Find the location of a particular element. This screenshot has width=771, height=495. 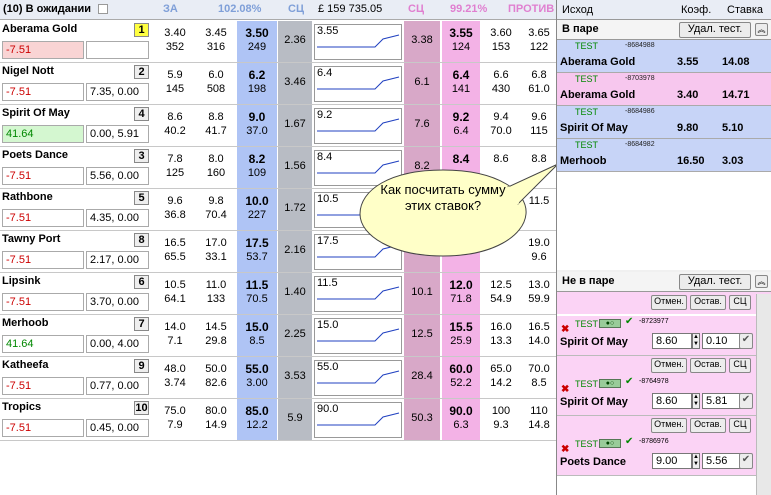

lay-price-best: 9.2 6.4 is located at coordinates (461, 125).